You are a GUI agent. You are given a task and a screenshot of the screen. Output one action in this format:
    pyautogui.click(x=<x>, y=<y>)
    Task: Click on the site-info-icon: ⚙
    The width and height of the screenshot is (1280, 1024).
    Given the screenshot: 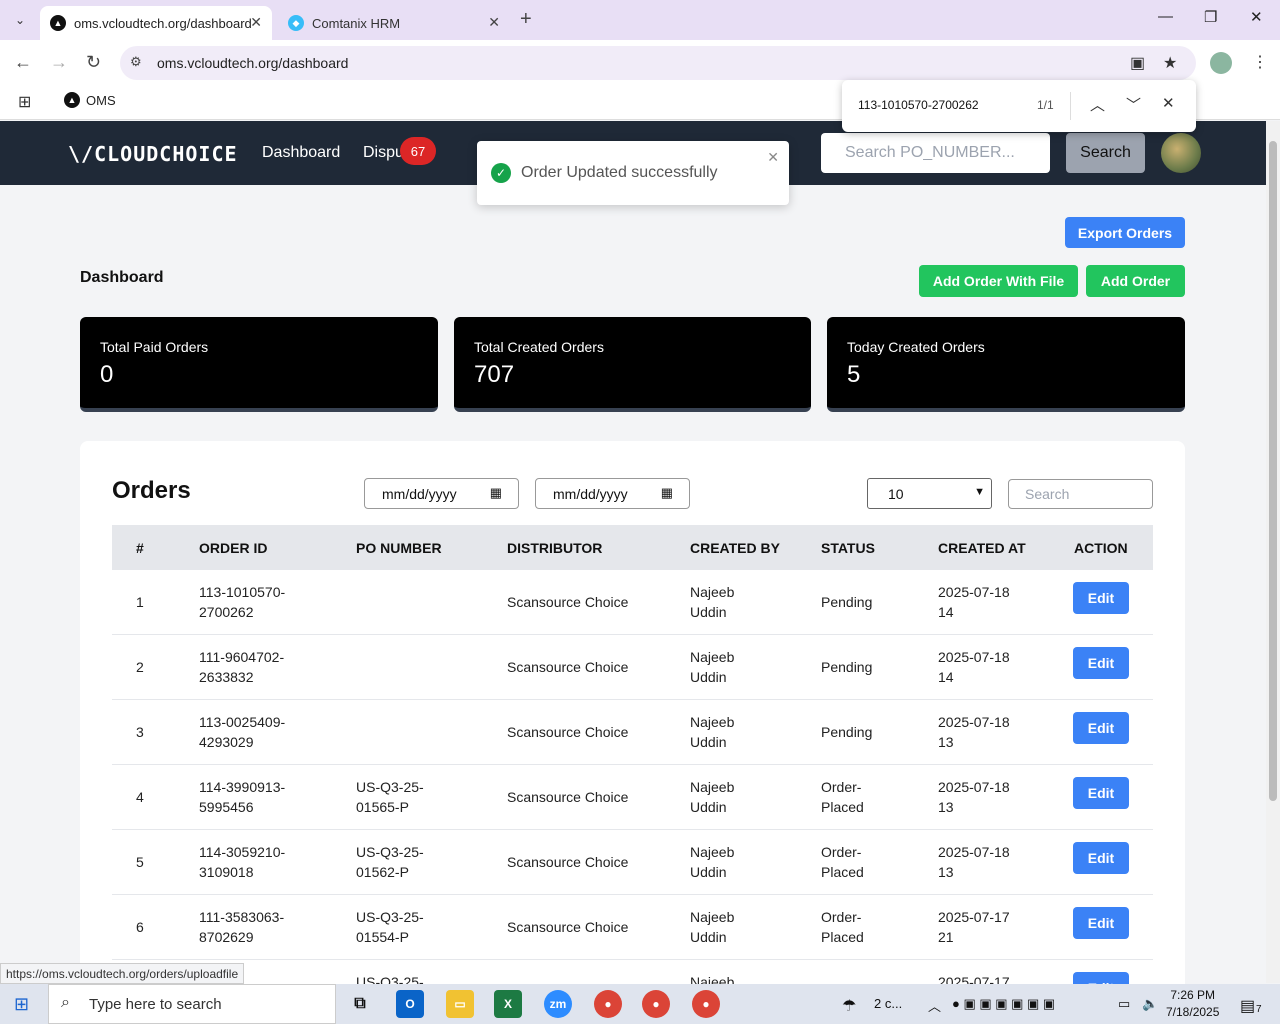 What is the action you would take?
    pyautogui.click(x=136, y=62)
    